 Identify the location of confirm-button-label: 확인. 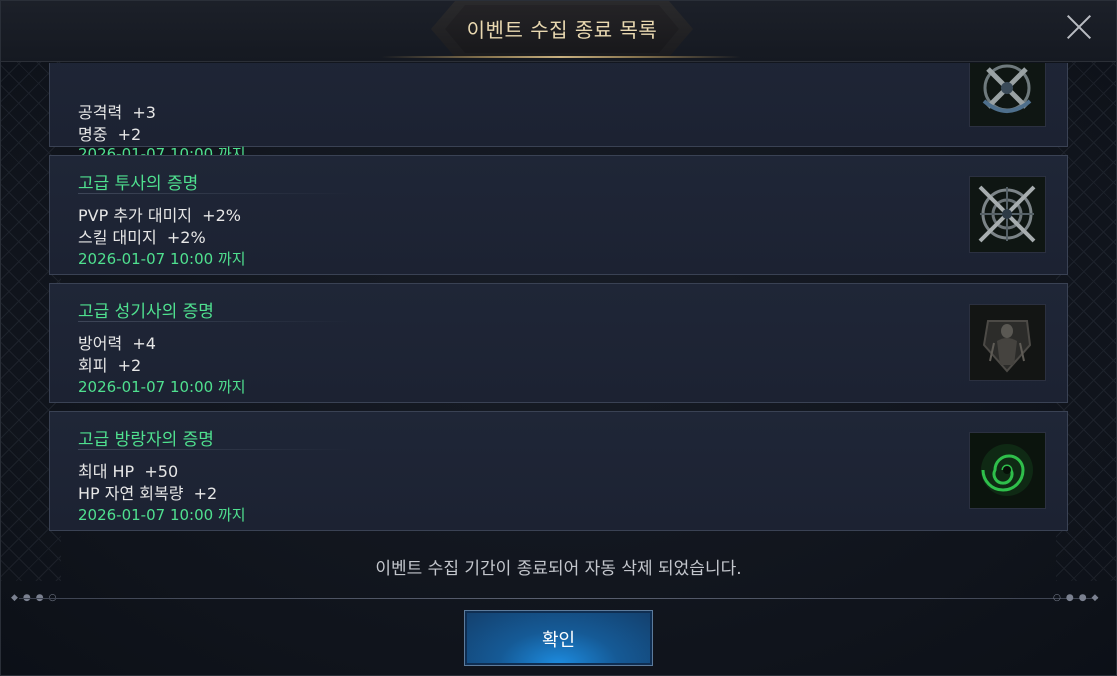
(558, 640).